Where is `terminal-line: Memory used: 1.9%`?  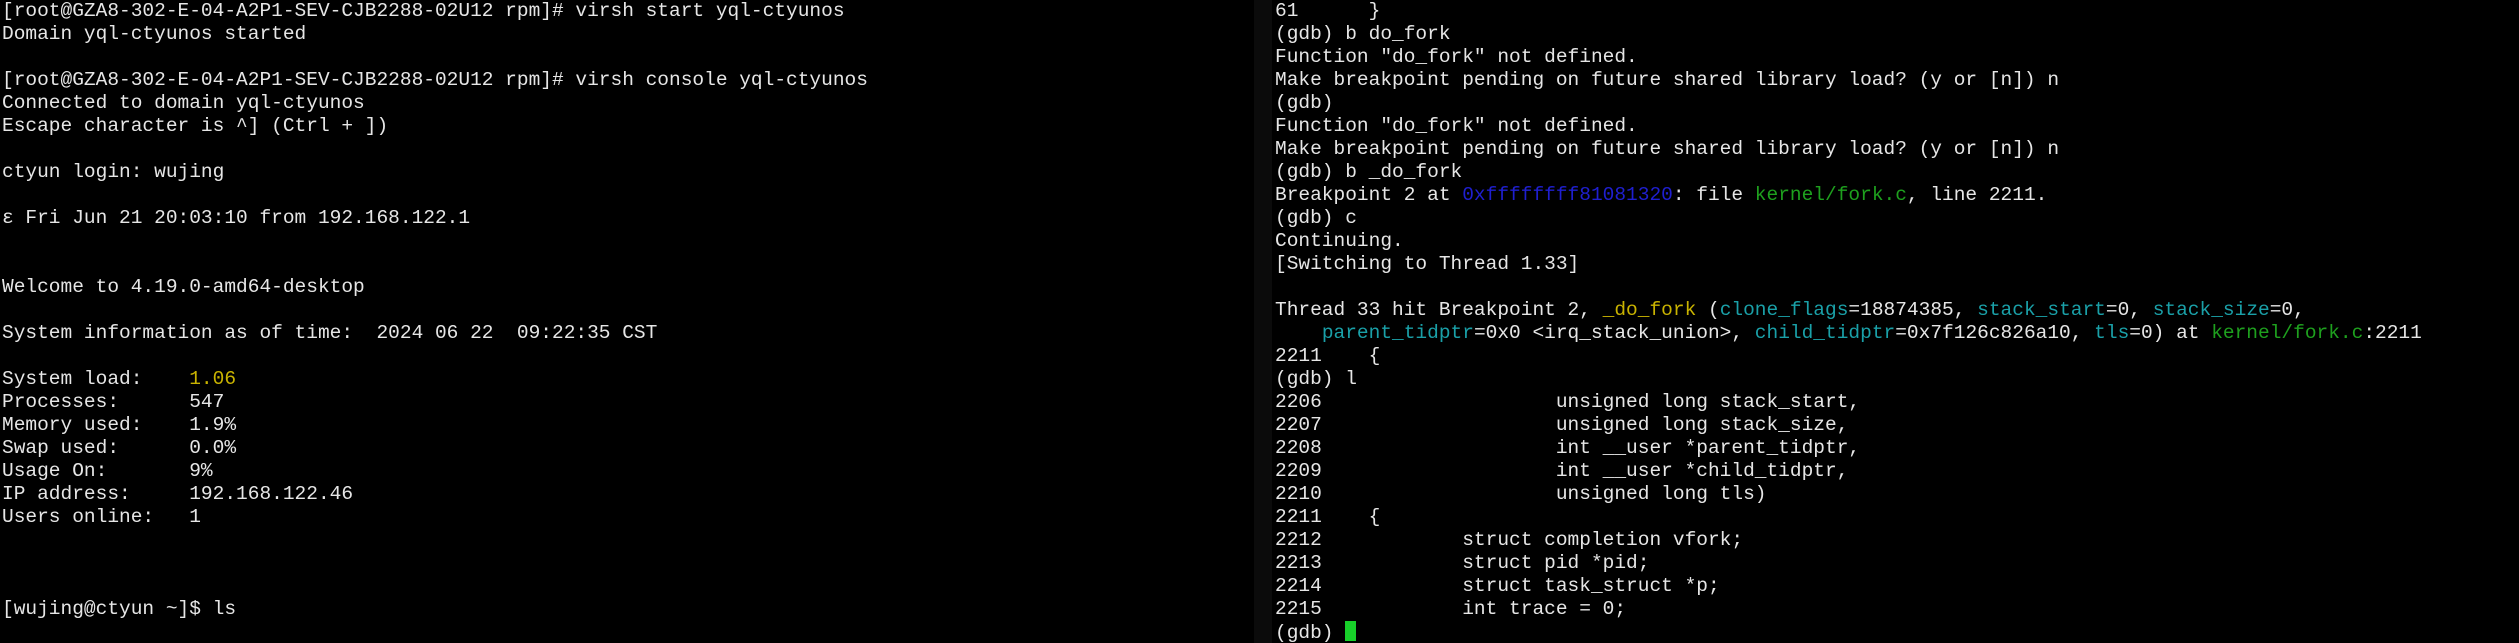
terminal-line: Memory used: 1.9% is located at coordinates (119, 425).